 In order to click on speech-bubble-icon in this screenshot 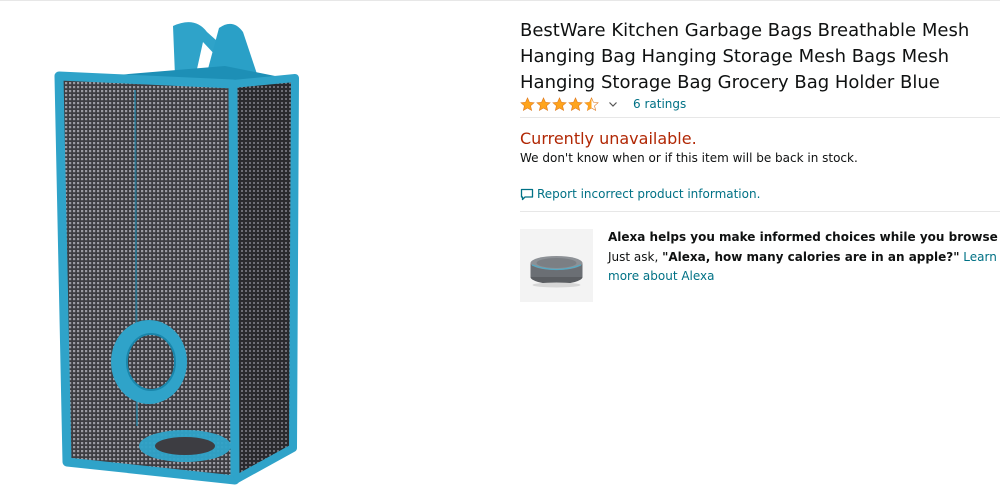, I will do `click(527, 194)`.